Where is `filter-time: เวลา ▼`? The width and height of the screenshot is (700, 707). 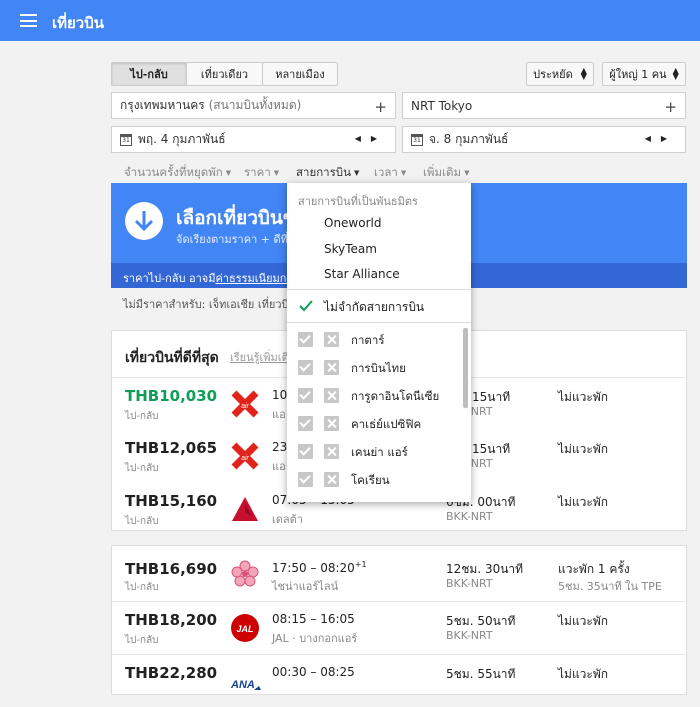 filter-time: เวลา ▼ is located at coordinates (390, 173).